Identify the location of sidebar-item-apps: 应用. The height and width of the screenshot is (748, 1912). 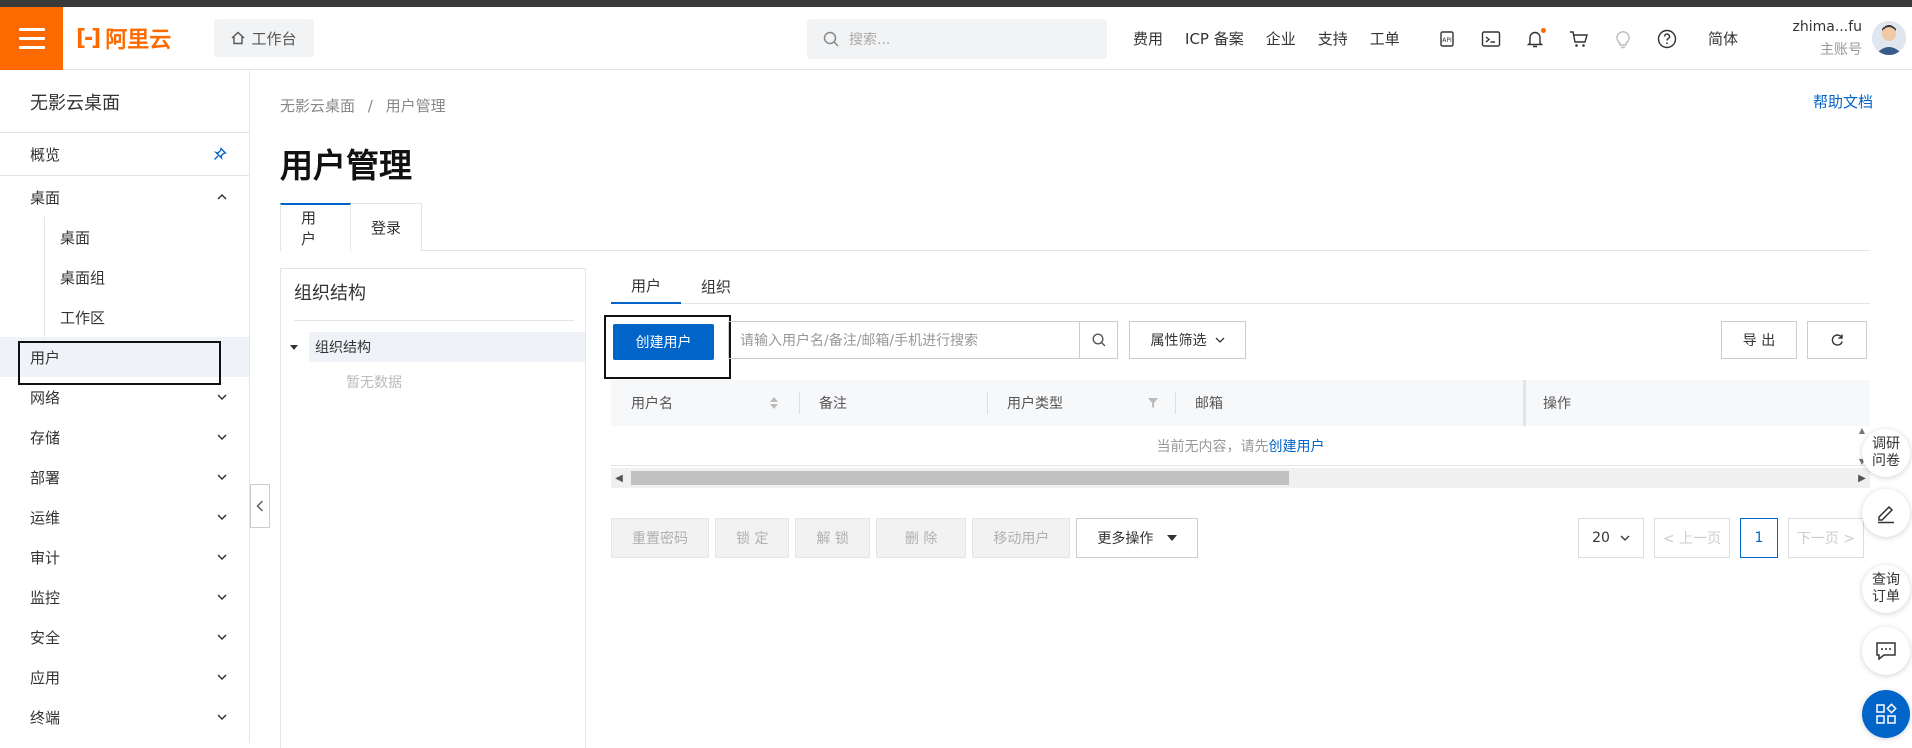
(124, 677).